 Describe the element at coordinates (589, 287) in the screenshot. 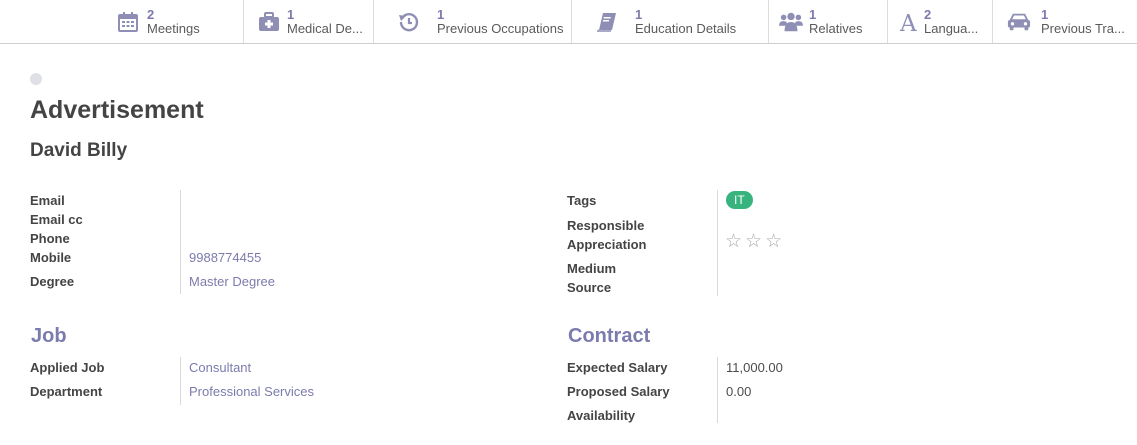

I see `source-label: Source` at that location.